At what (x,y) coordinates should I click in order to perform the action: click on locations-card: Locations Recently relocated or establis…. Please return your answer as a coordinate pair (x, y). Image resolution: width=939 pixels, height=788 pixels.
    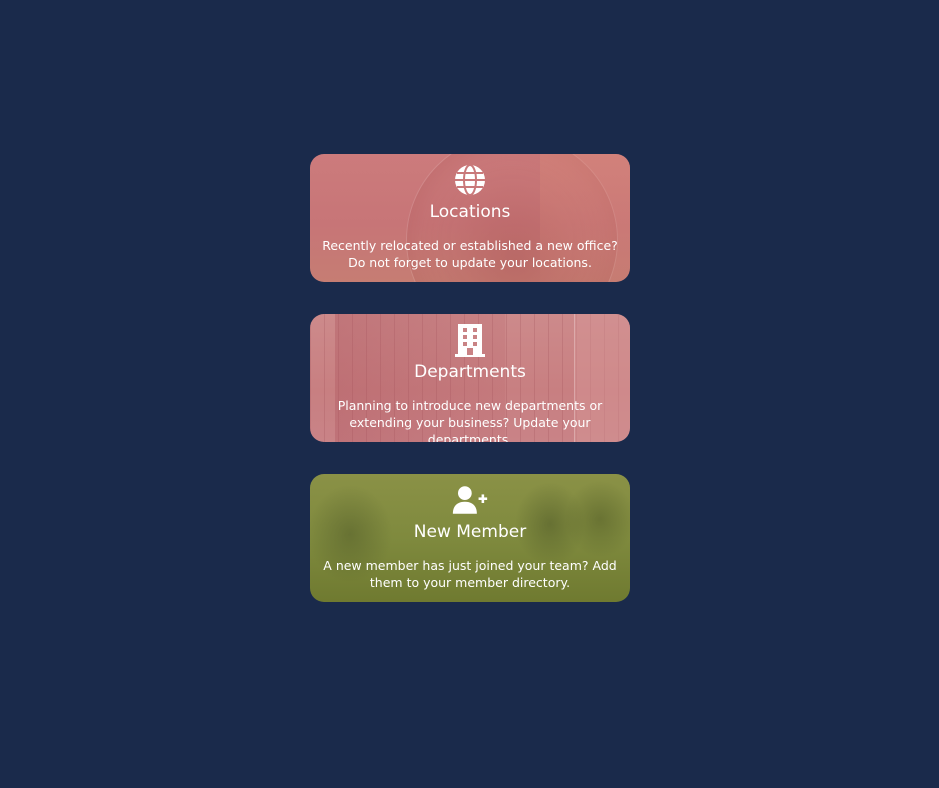
    Looking at the image, I should click on (470, 218).